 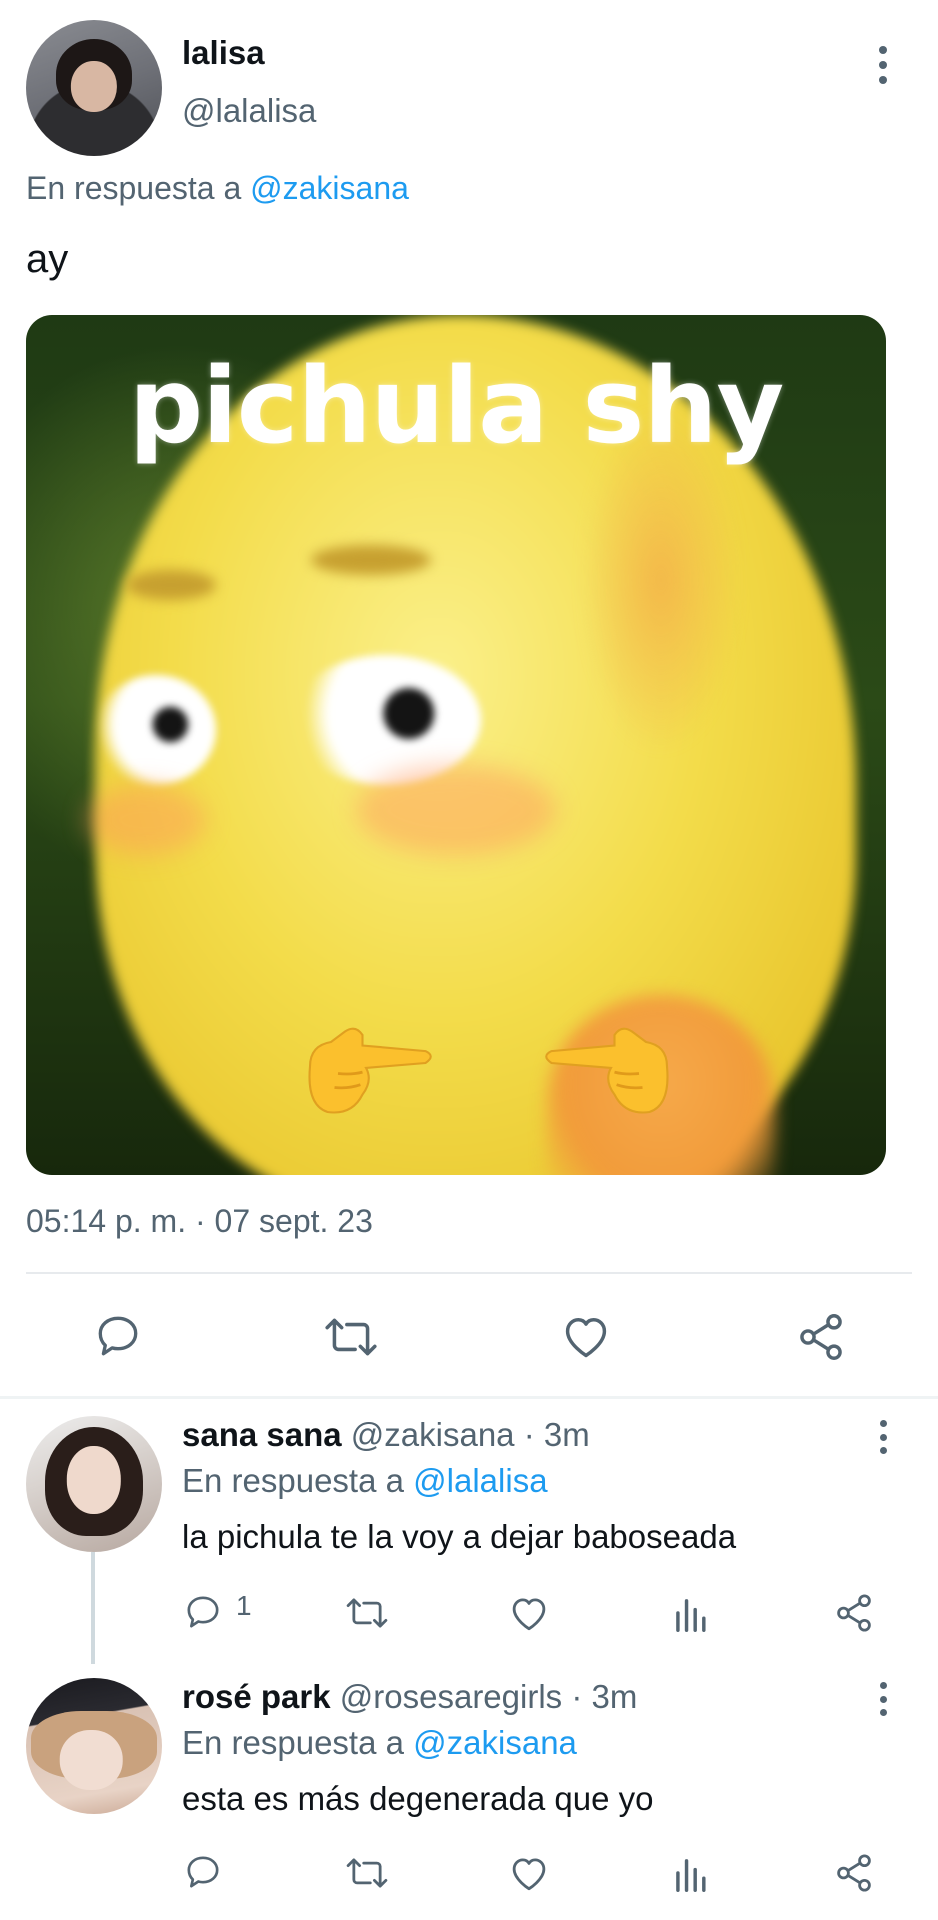 What do you see at coordinates (156, 730) in the screenshot?
I see `chick-eye-left` at bounding box center [156, 730].